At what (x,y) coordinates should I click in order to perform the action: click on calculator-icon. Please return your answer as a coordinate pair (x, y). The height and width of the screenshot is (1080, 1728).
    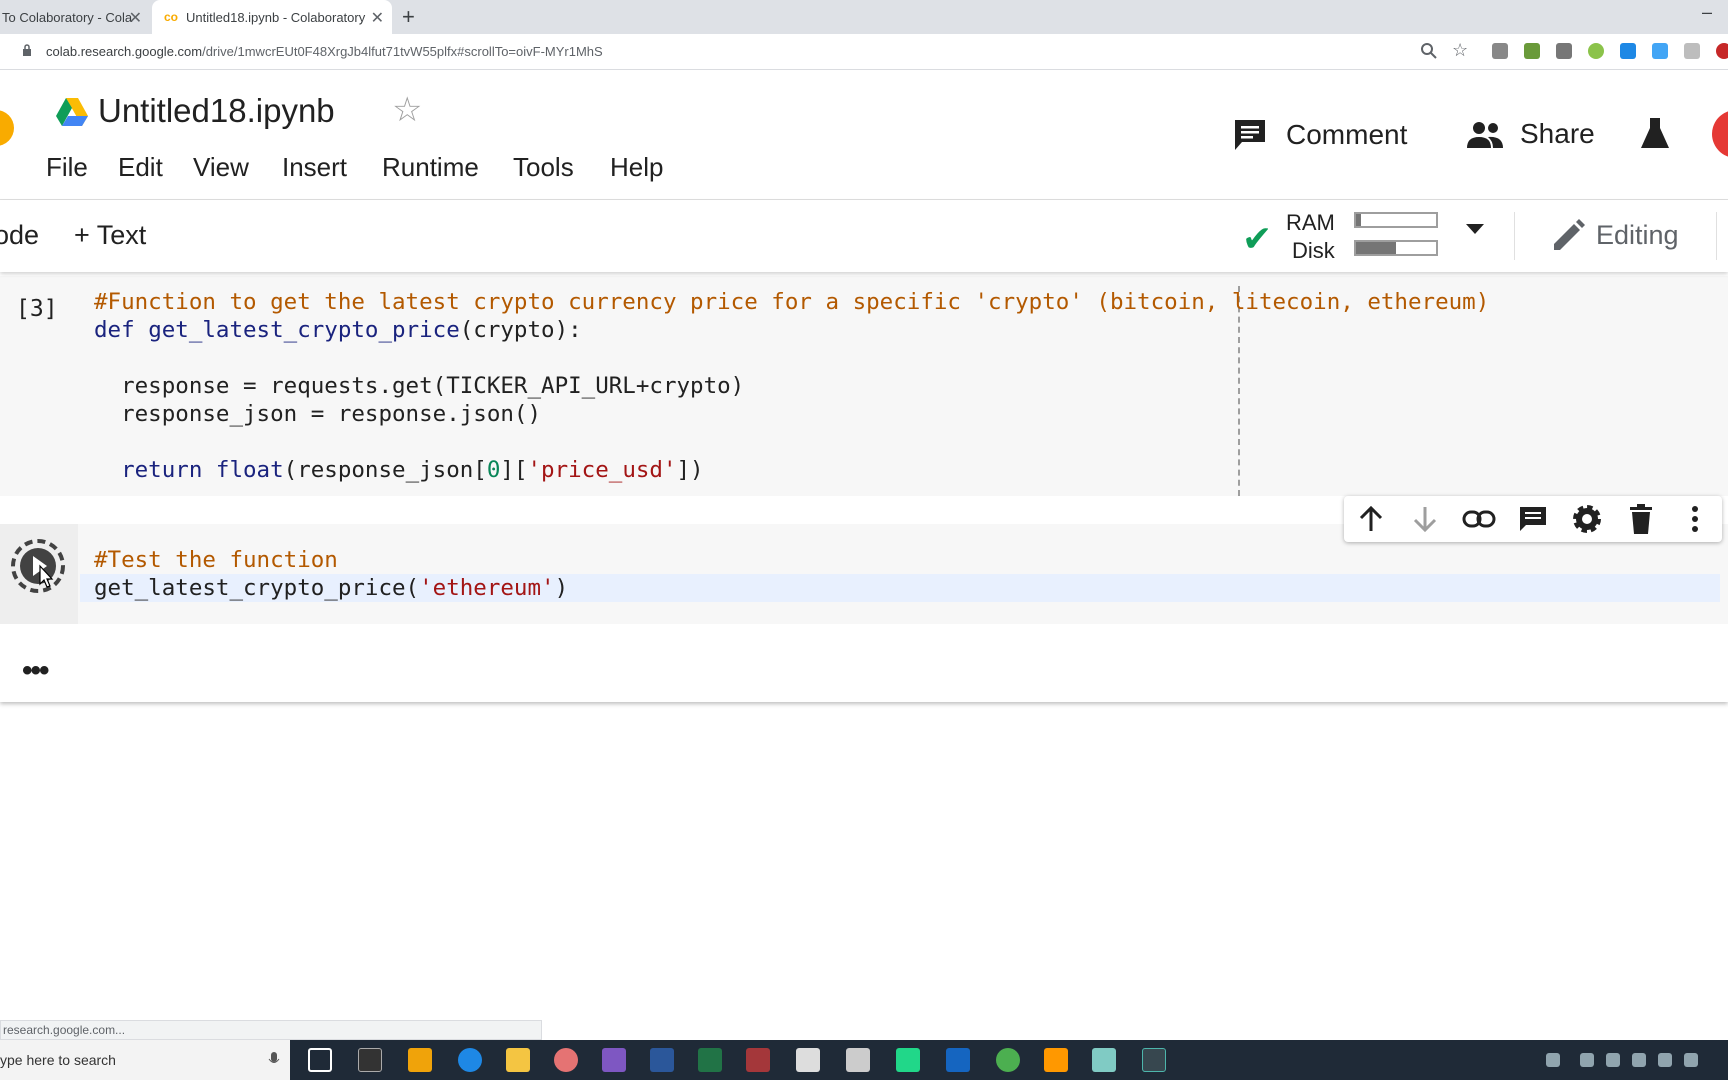
    Looking at the image, I should click on (858, 1060).